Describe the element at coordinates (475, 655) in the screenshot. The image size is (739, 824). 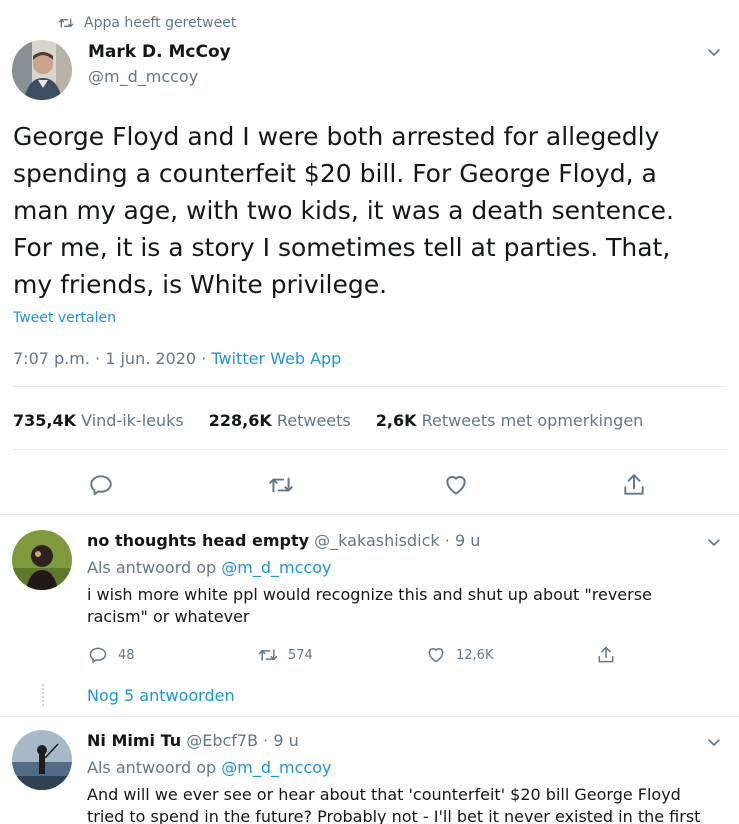
I see `like-count: 12,6K` at that location.